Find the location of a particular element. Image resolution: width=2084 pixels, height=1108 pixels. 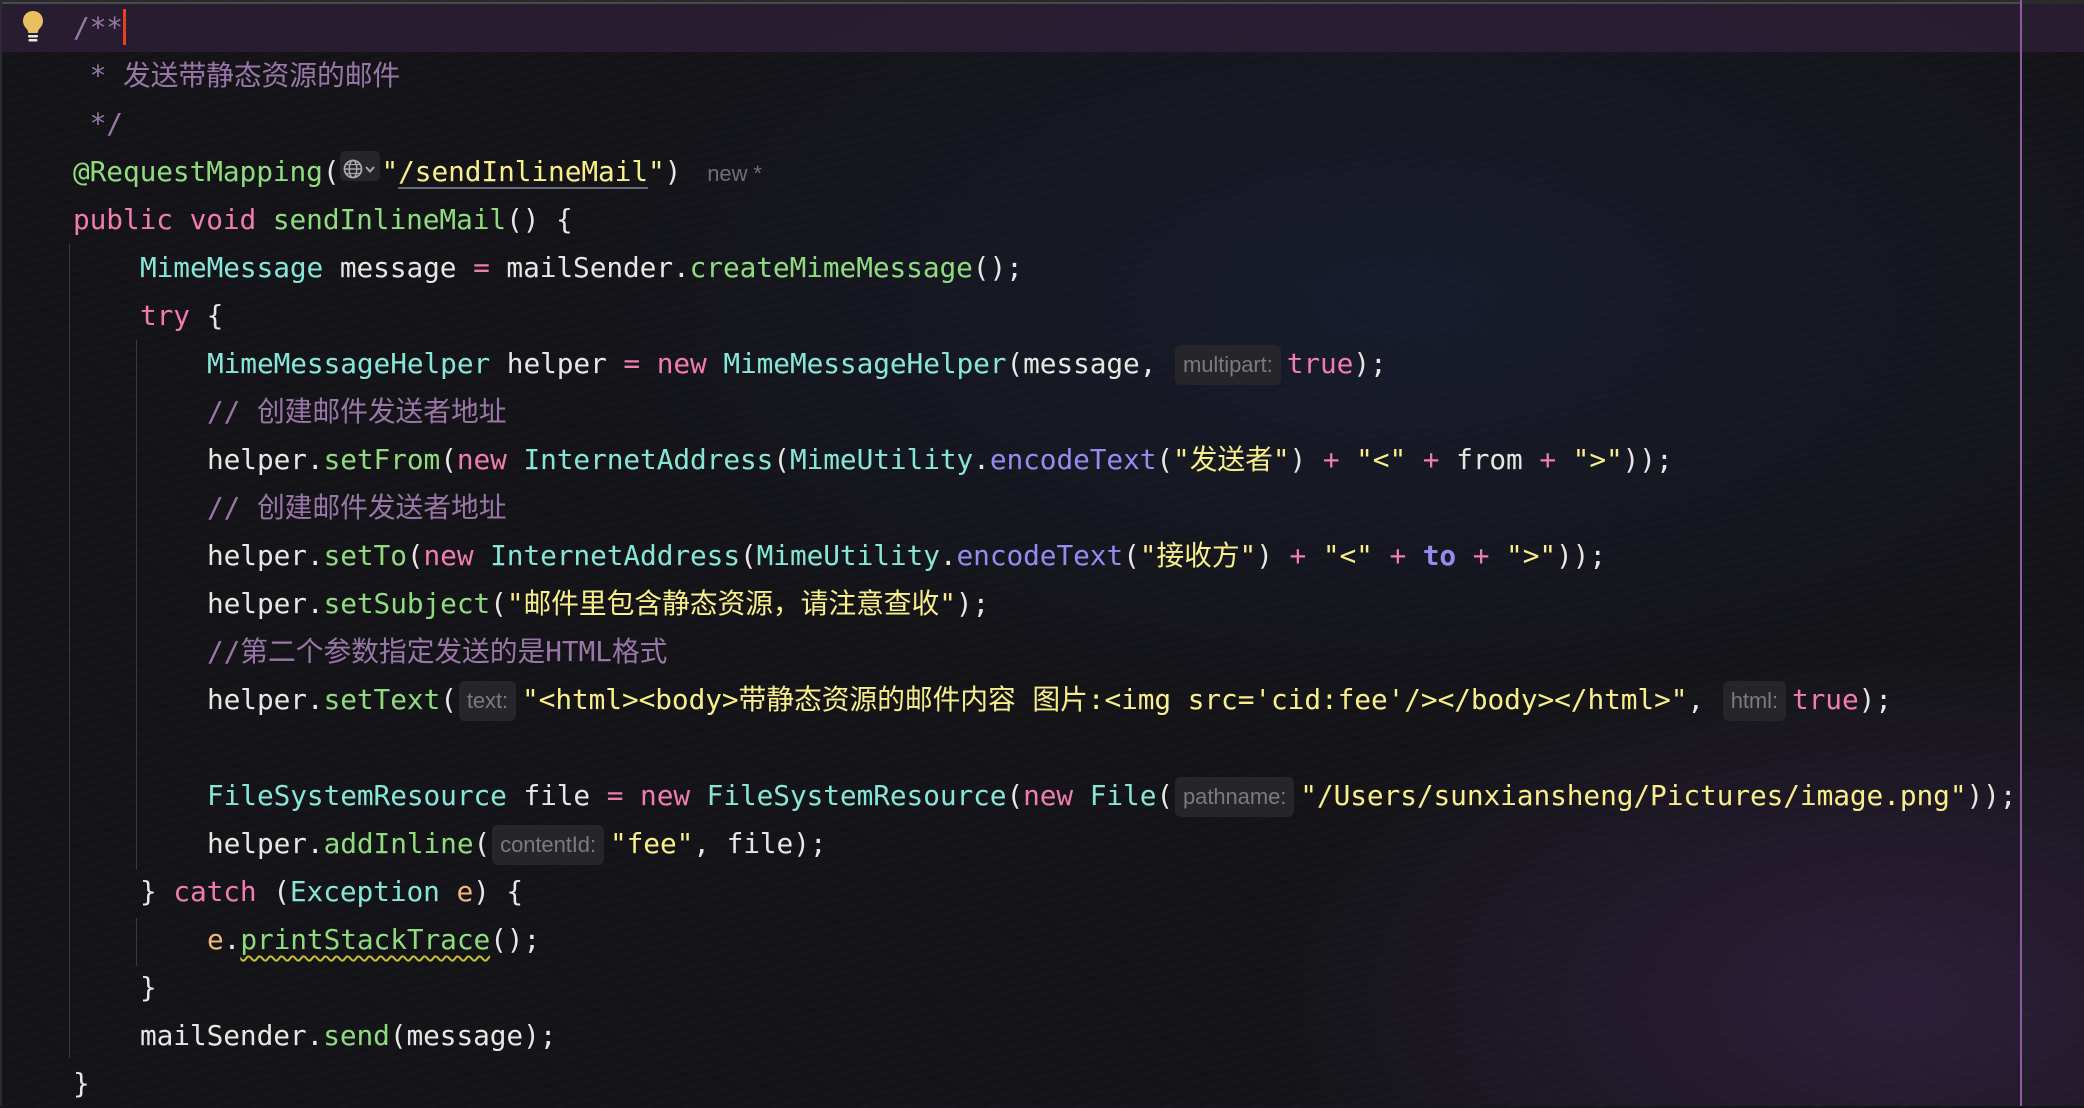

indent-guide-catch is located at coordinates (136, 942).